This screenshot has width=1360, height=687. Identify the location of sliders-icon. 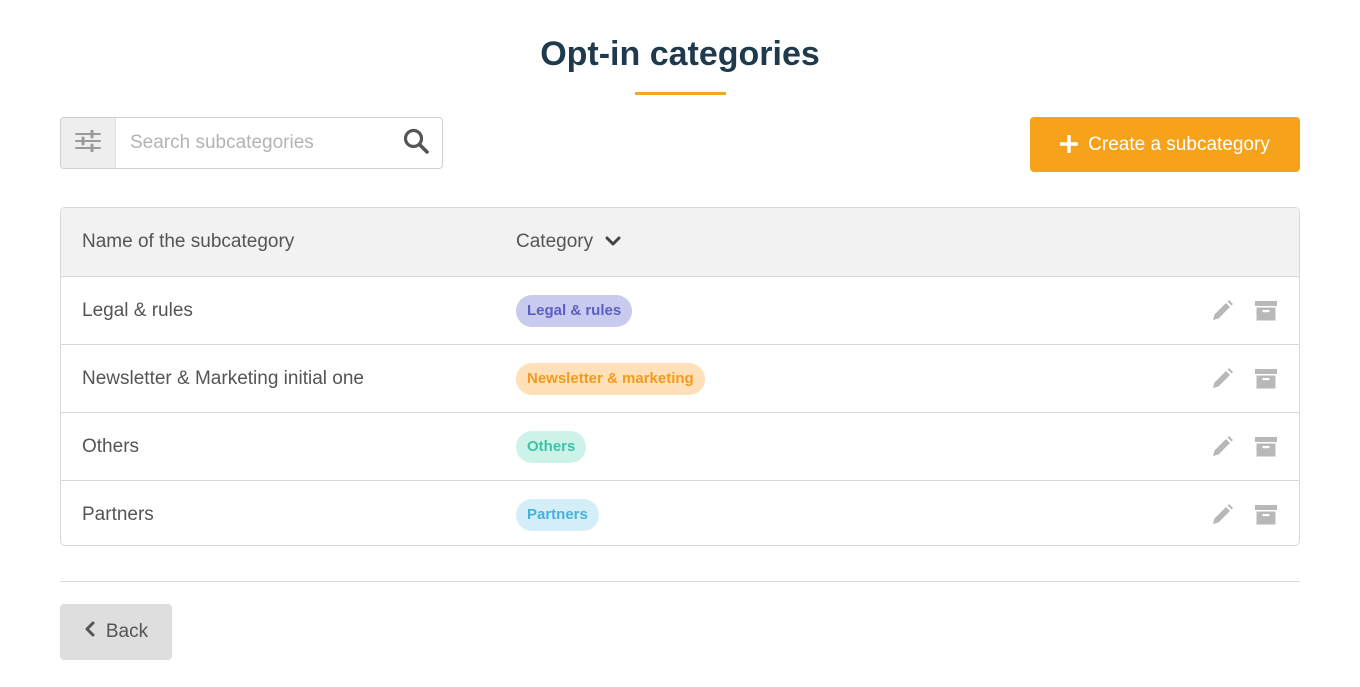
(88, 143).